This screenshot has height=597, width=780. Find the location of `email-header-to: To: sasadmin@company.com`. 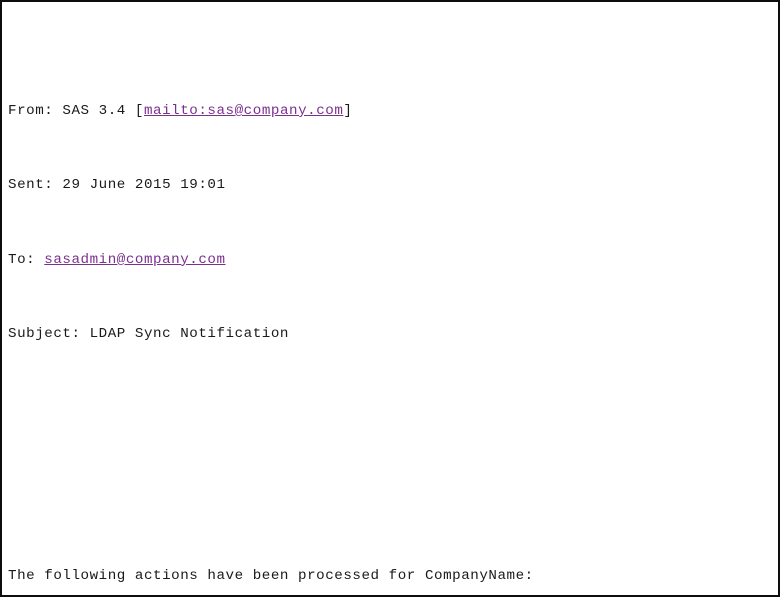

email-header-to: To: sasadmin@company.com is located at coordinates (392, 260).